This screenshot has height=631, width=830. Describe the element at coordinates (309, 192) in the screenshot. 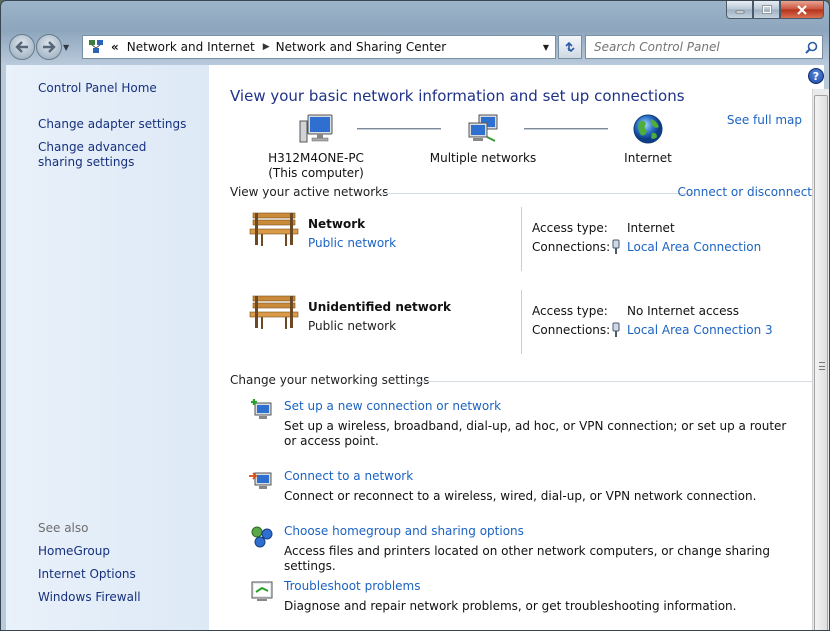

I see `active-networks-heading: View your active networks` at that location.